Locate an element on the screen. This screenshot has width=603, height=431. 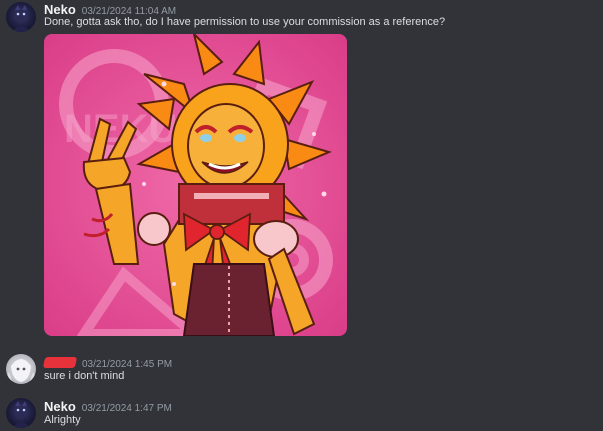
avatar-user2-icon is located at coordinates (21, 371).